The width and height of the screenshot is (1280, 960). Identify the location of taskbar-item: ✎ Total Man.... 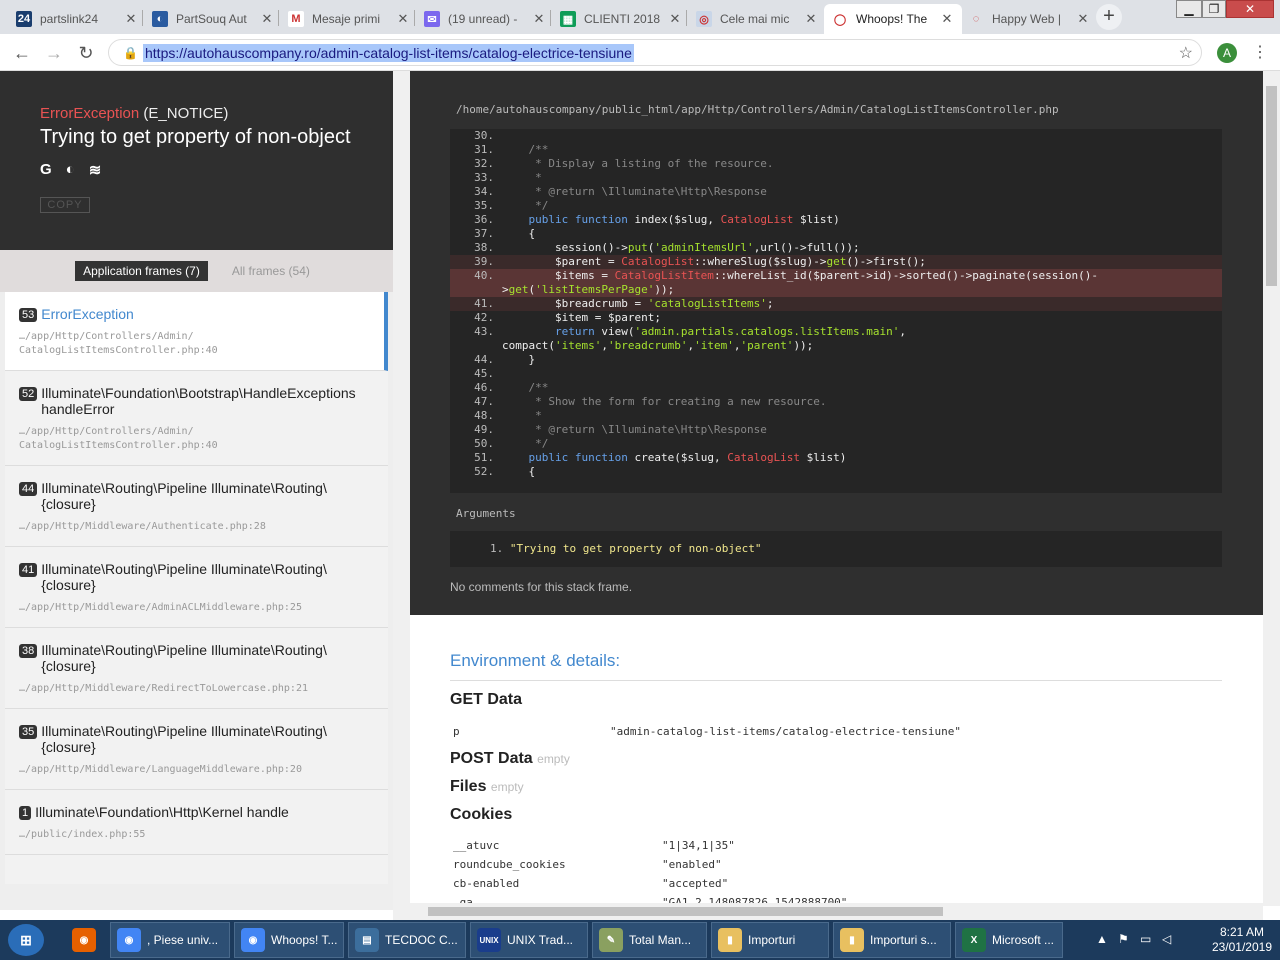
(649, 940).